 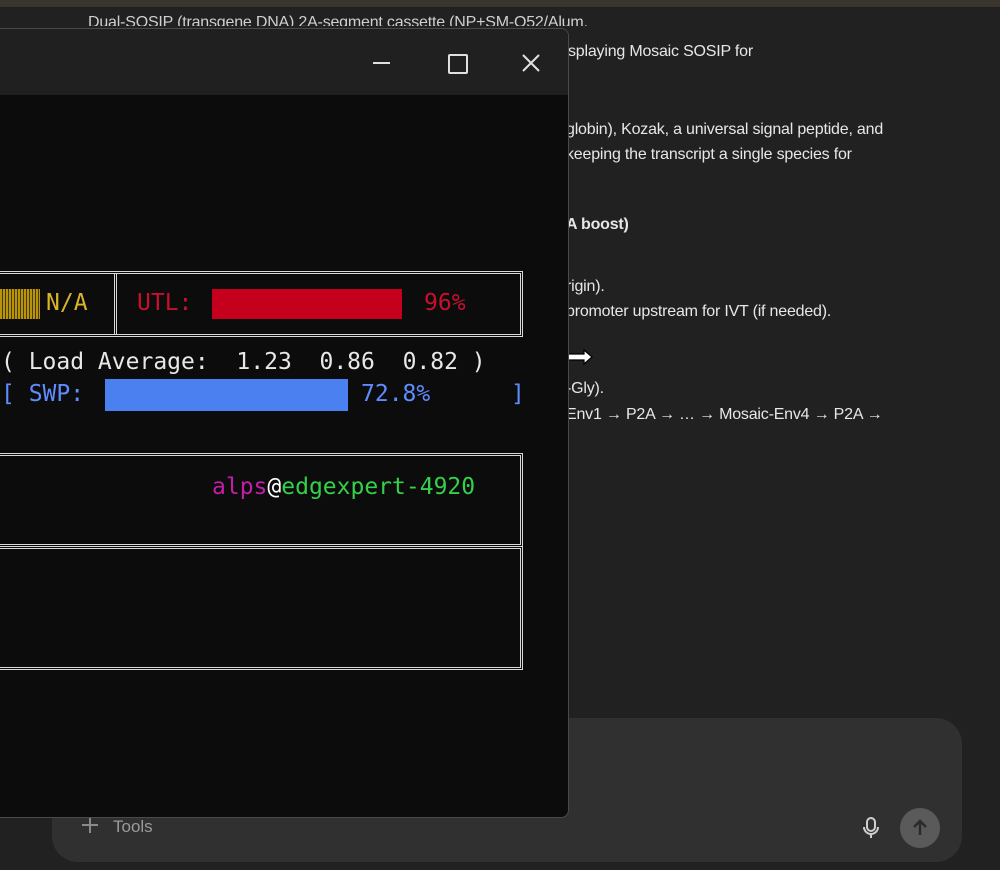 What do you see at coordinates (871, 828) in the screenshot?
I see `microphone-icon` at bounding box center [871, 828].